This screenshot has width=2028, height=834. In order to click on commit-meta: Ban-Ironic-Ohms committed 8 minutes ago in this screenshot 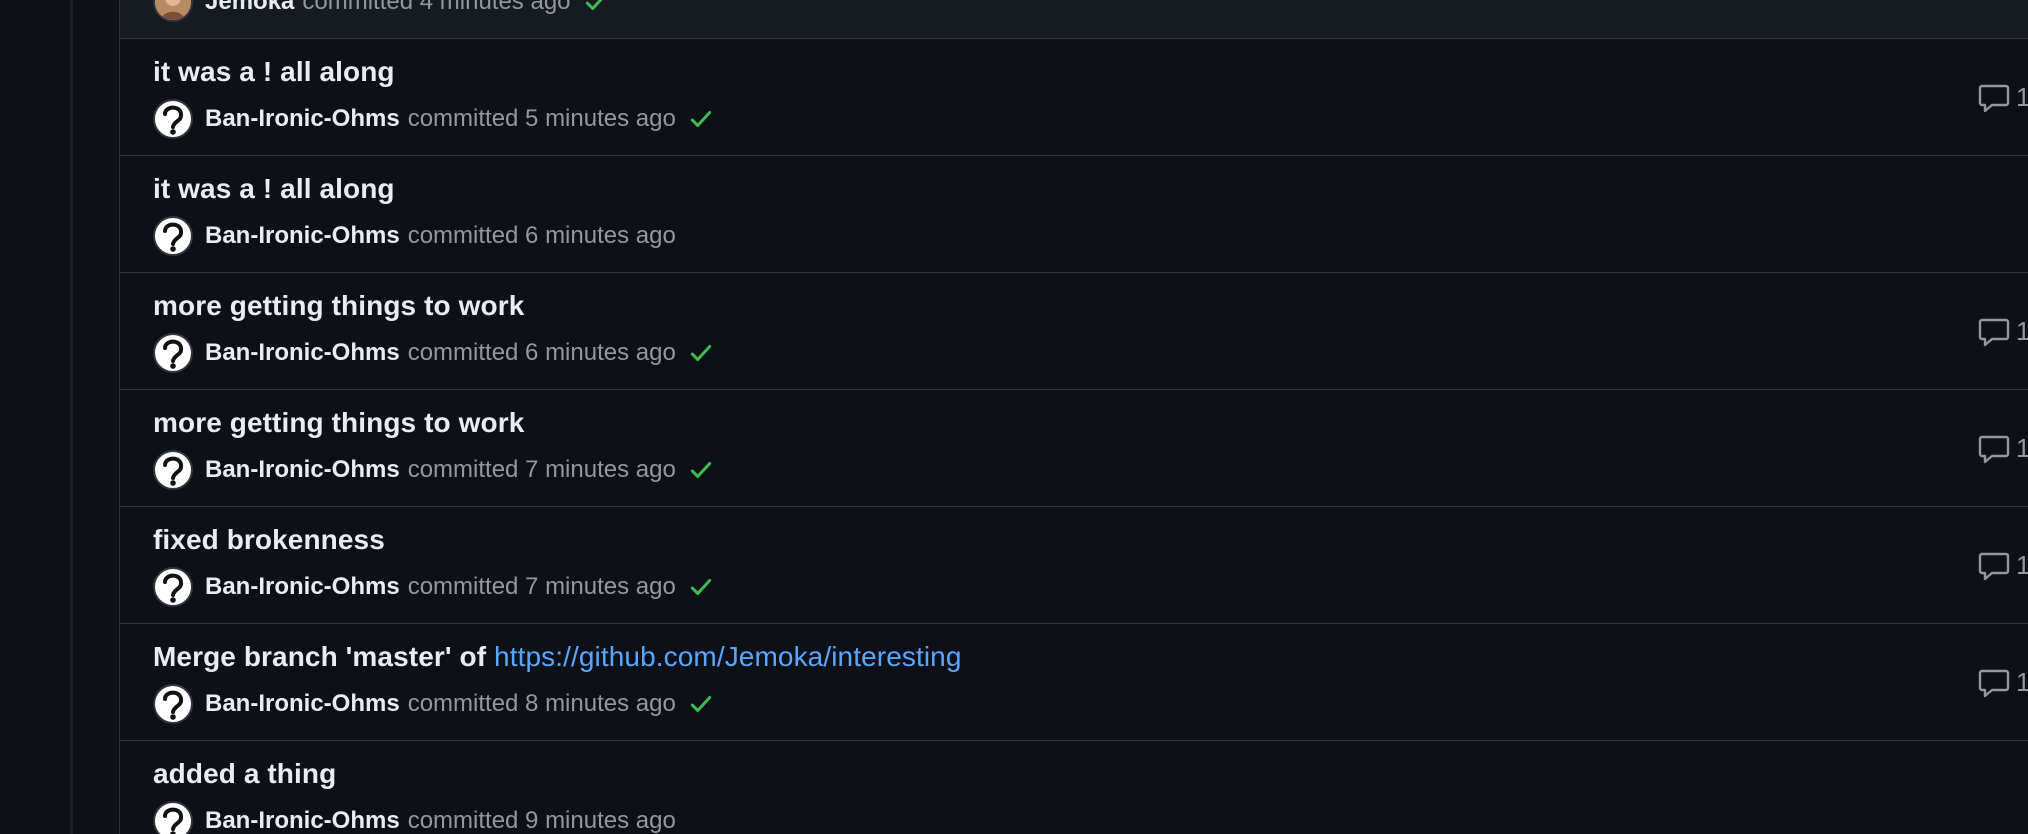, I will do `click(433, 704)`.